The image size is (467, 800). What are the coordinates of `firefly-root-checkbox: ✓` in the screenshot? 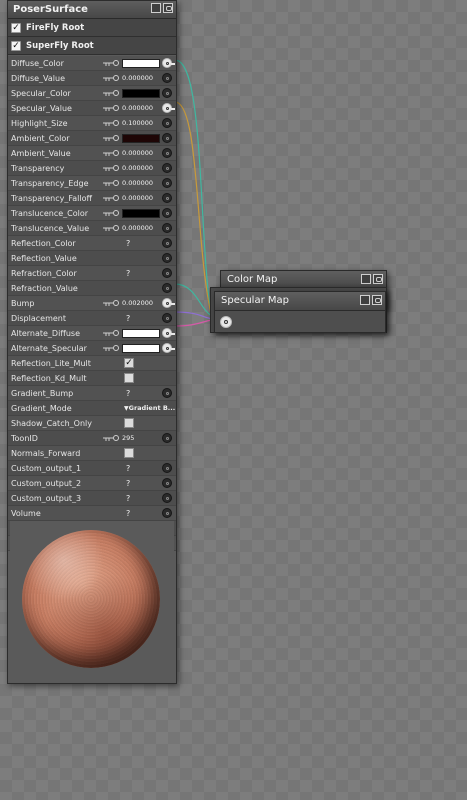 It's located at (16, 27).